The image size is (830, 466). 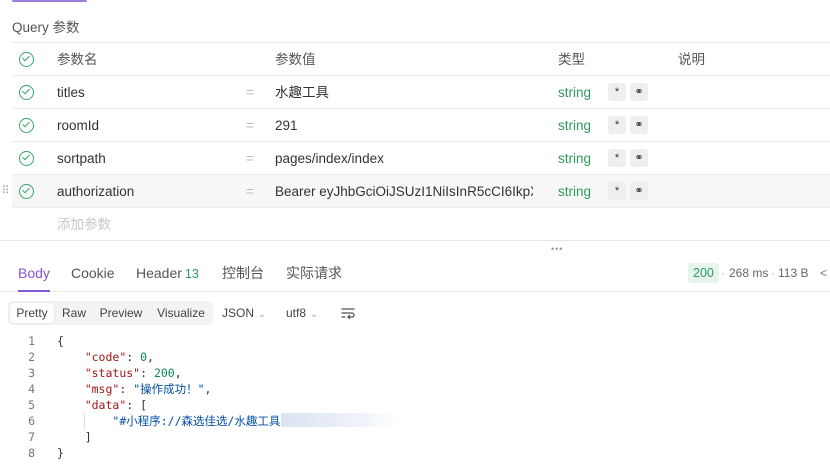 What do you see at coordinates (793, 273) in the screenshot?
I see `response-size: 113 B` at bounding box center [793, 273].